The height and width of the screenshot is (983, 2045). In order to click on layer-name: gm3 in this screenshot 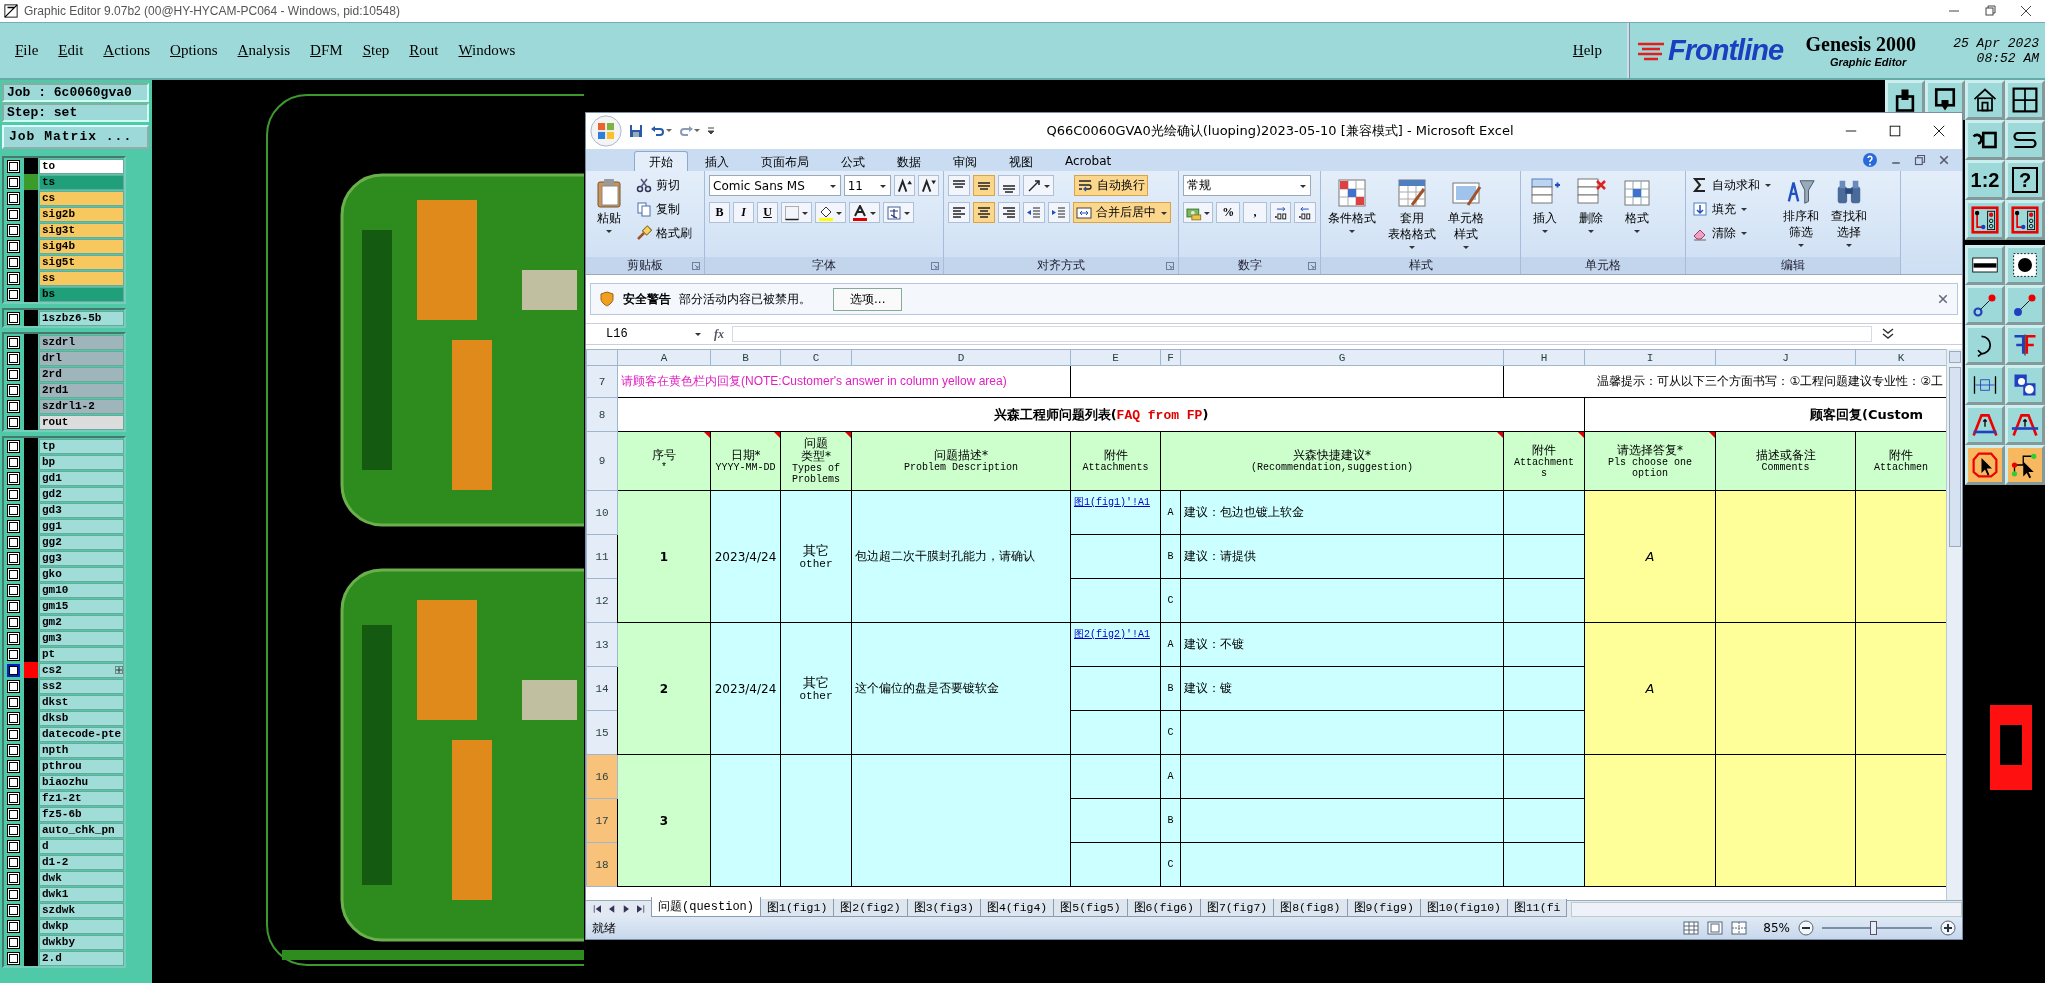, I will do `click(81, 638)`.